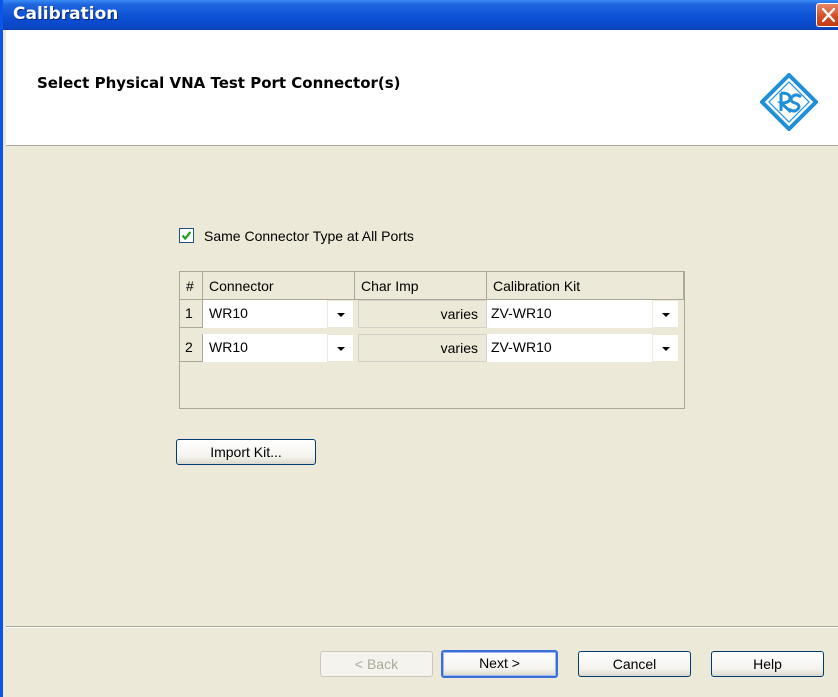 This screenshot has width=838, height=697. What do you see at coordinates (420, 15) in the screenshot?
I see `title-bar: Calibration` at bounding box center [420, 15].